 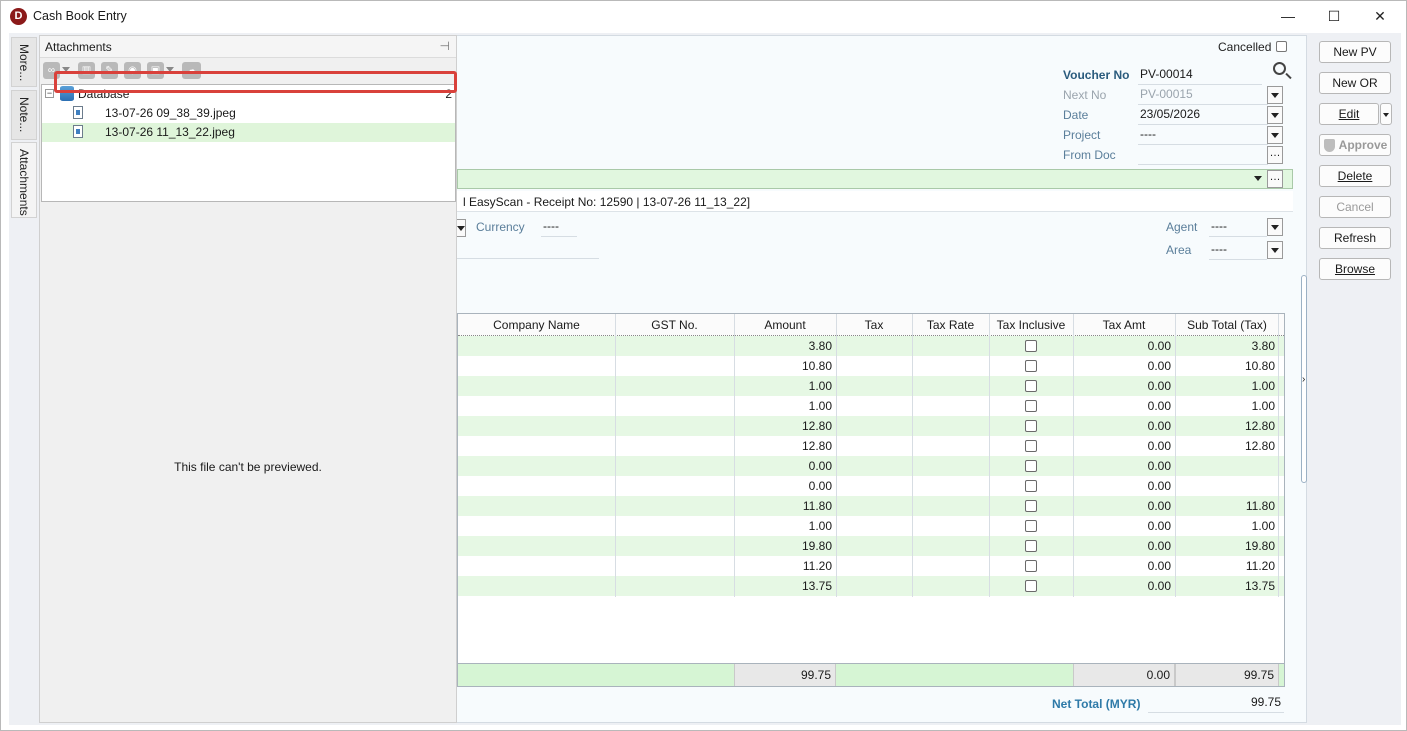 What do you see at coordinates (783, 566) in the screenshot?
I see `amount-cell: 11.20` at bounding box center [783, 566].